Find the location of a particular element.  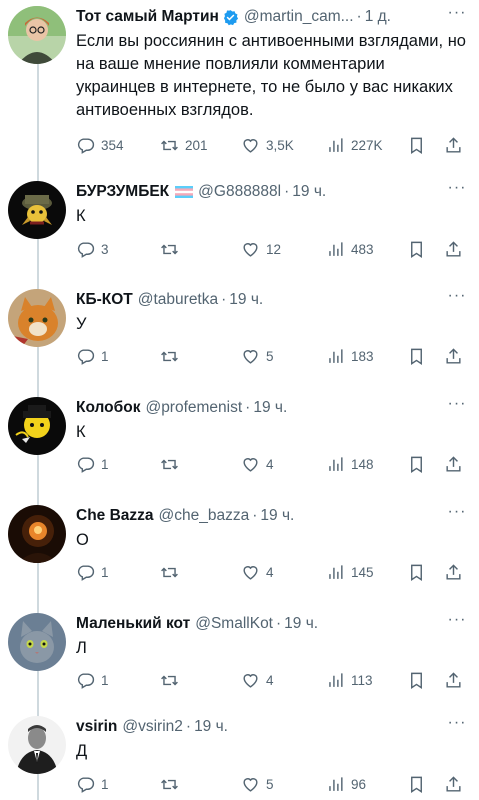

author-handle: @G888888l is located at coordinates (239, 192).